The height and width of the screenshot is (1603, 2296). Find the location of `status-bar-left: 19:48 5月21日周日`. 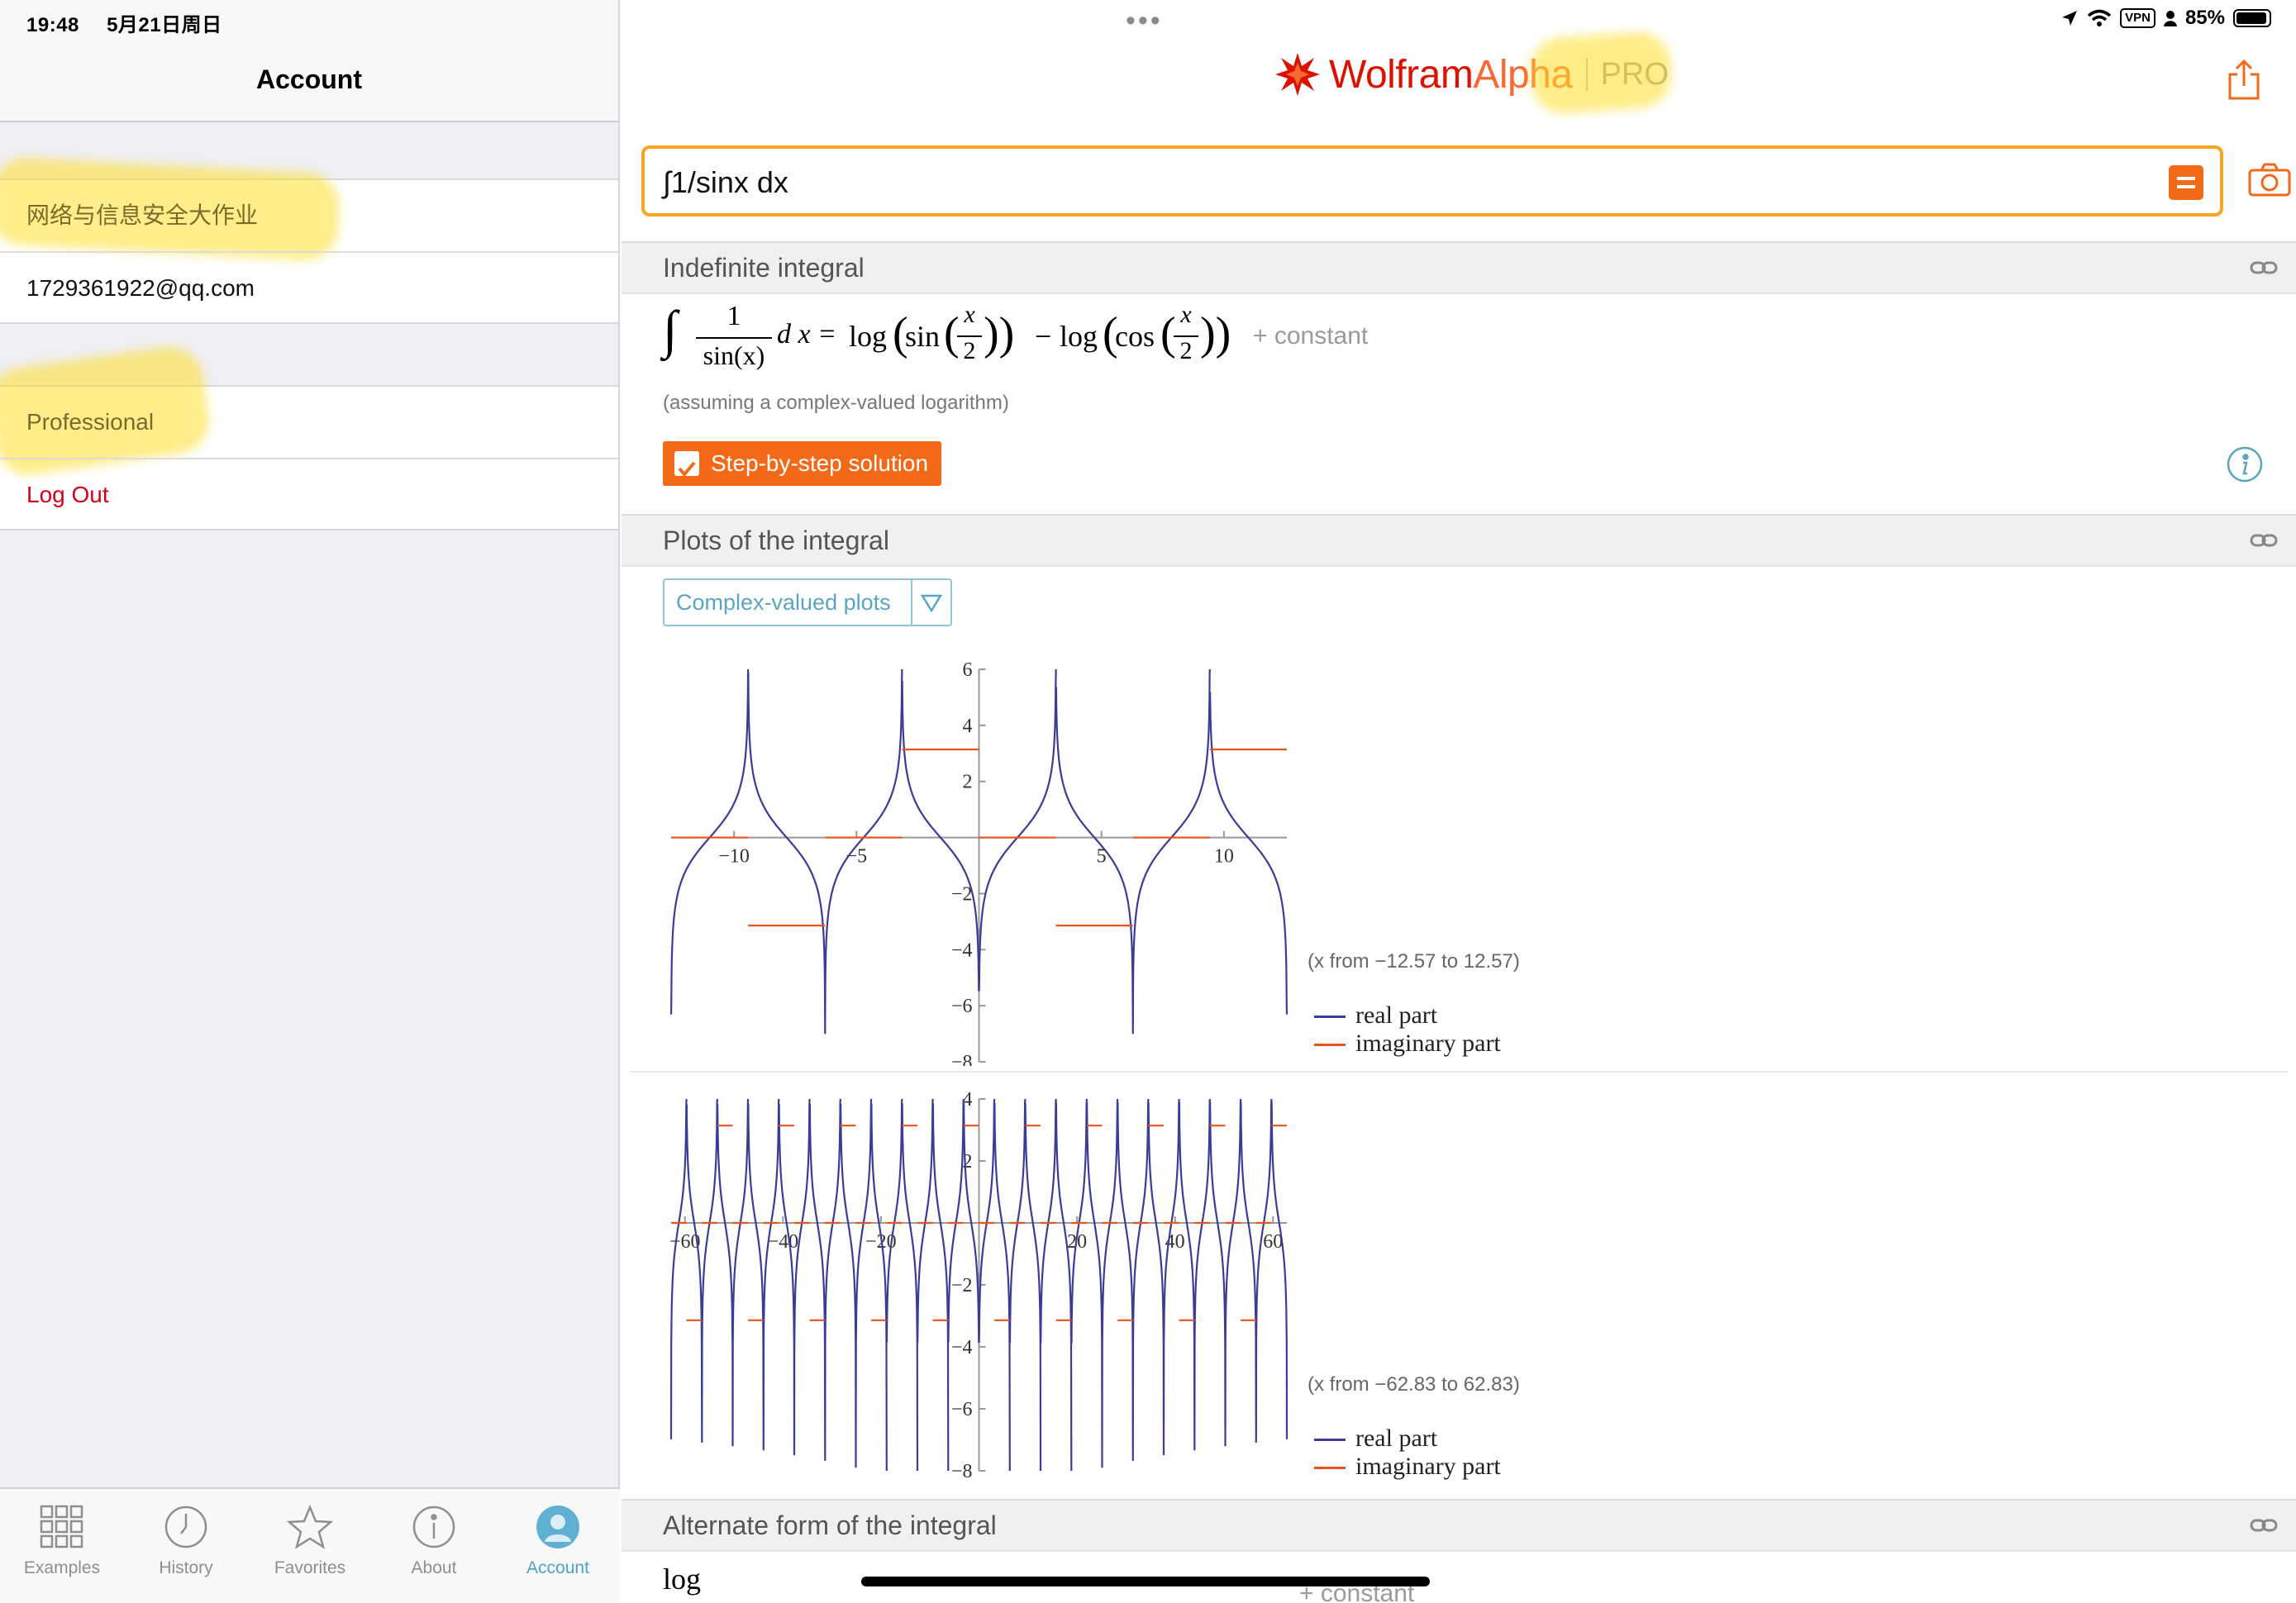

status-bar-left: 19:48 5月21日周日 is located at coordinates (135, 22).